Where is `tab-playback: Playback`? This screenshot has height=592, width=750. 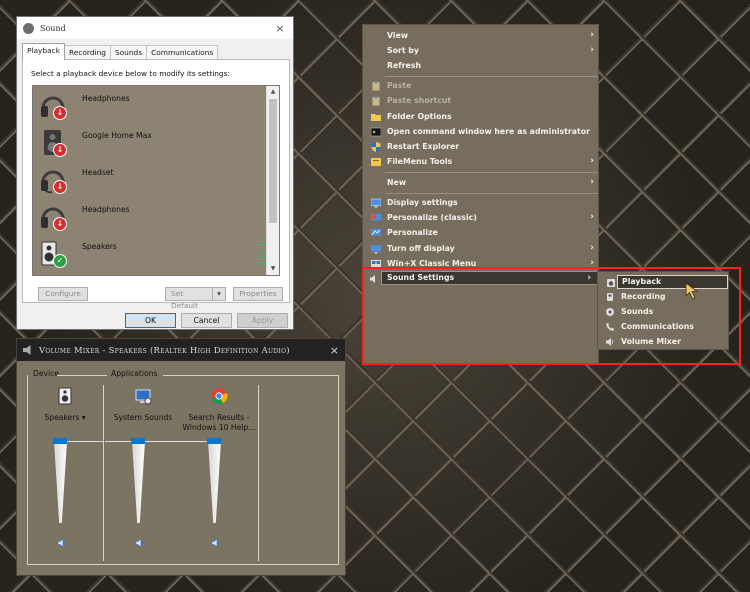
tab-playback: Playback is located at coordinates (43, 51).